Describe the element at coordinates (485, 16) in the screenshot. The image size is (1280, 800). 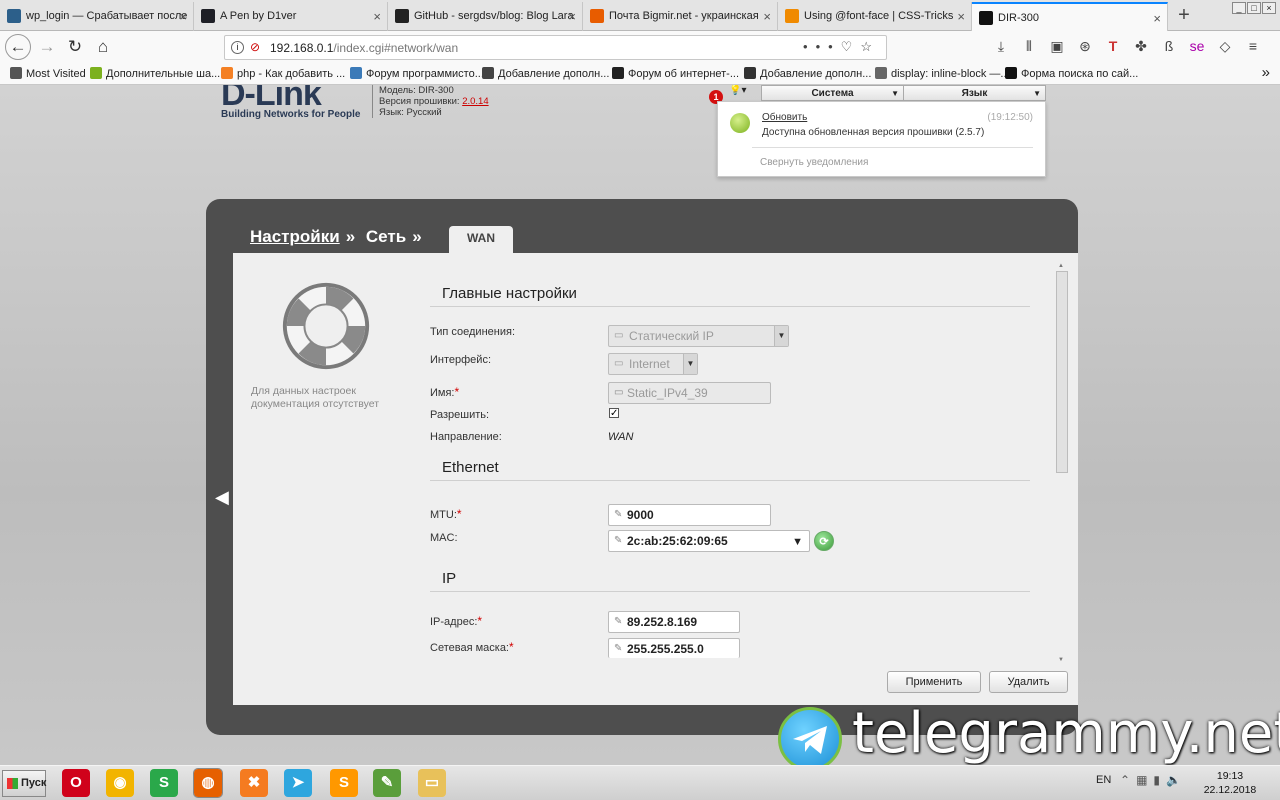
I see `browser-tab: GitHub - sergdsv/blog: Blog Lara ×` at that location.